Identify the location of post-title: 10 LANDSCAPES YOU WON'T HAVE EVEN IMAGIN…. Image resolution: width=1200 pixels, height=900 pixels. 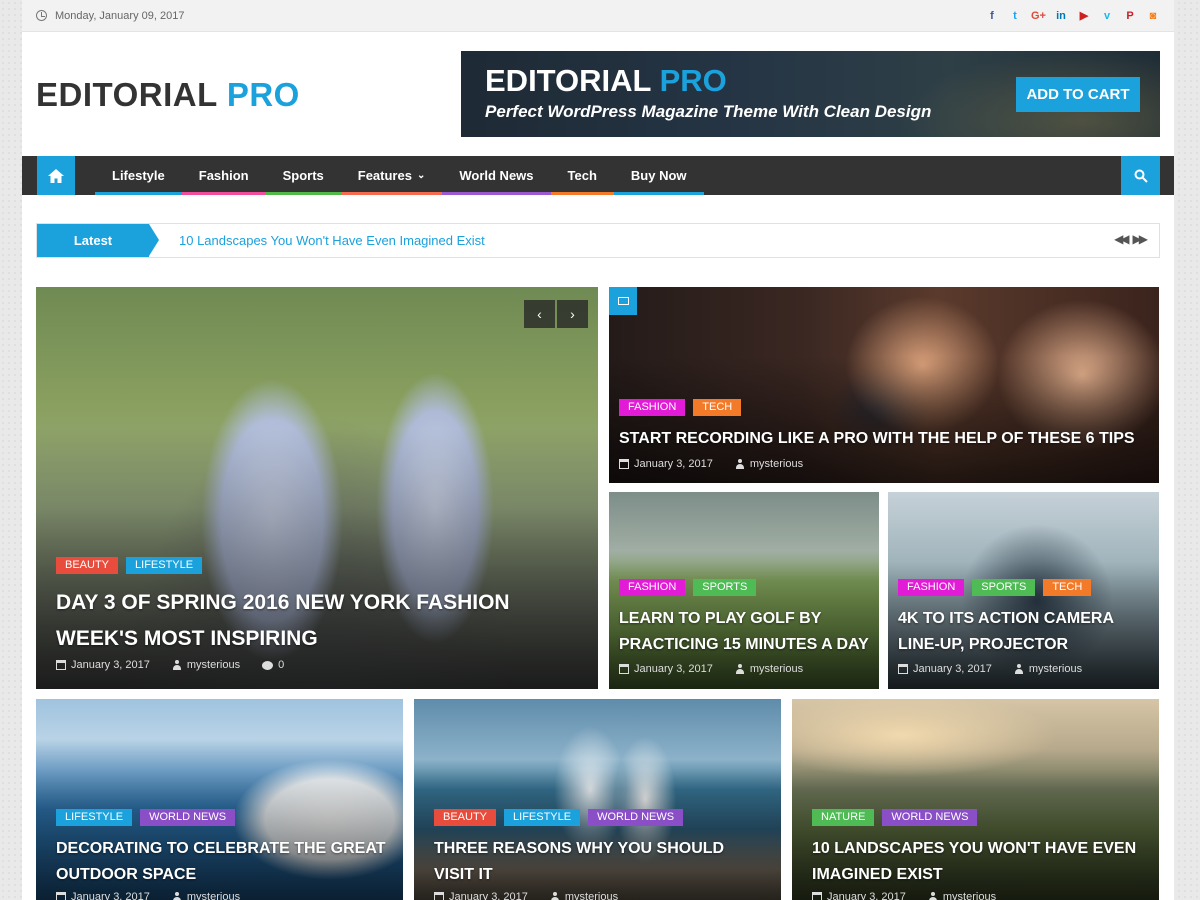
(977, 862).